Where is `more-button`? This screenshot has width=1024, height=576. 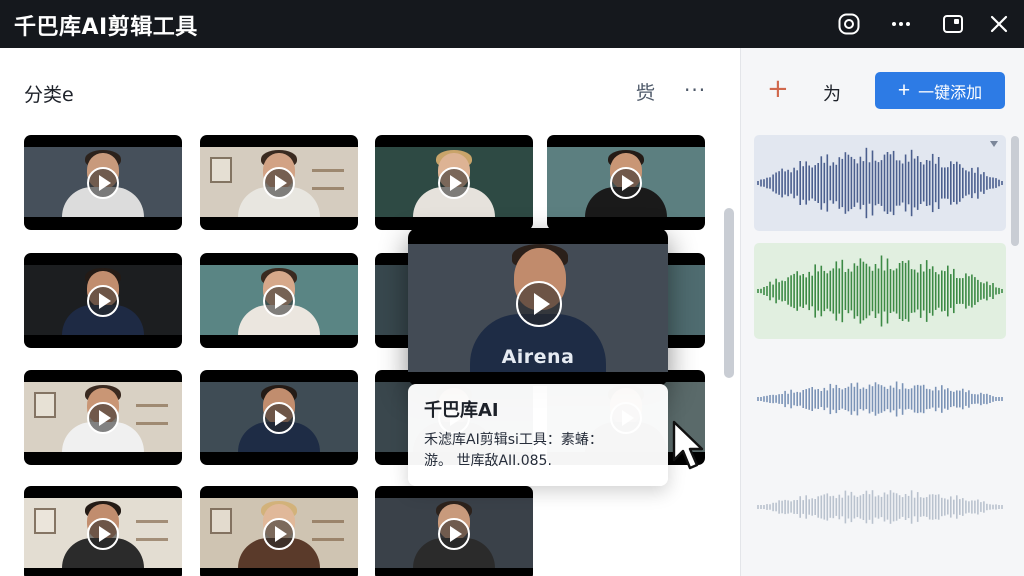
more-button is located at coordinates (901, 24).